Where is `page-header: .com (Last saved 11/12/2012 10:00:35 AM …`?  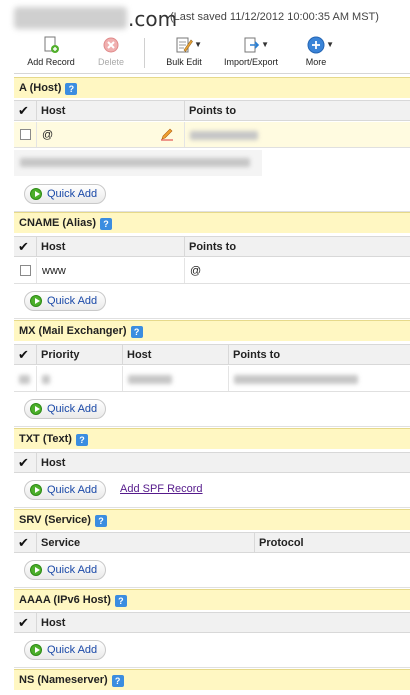
page-header: .com (Last saved 11/12/2012 10:00:35 AM … is located at coordinates (205, 17).